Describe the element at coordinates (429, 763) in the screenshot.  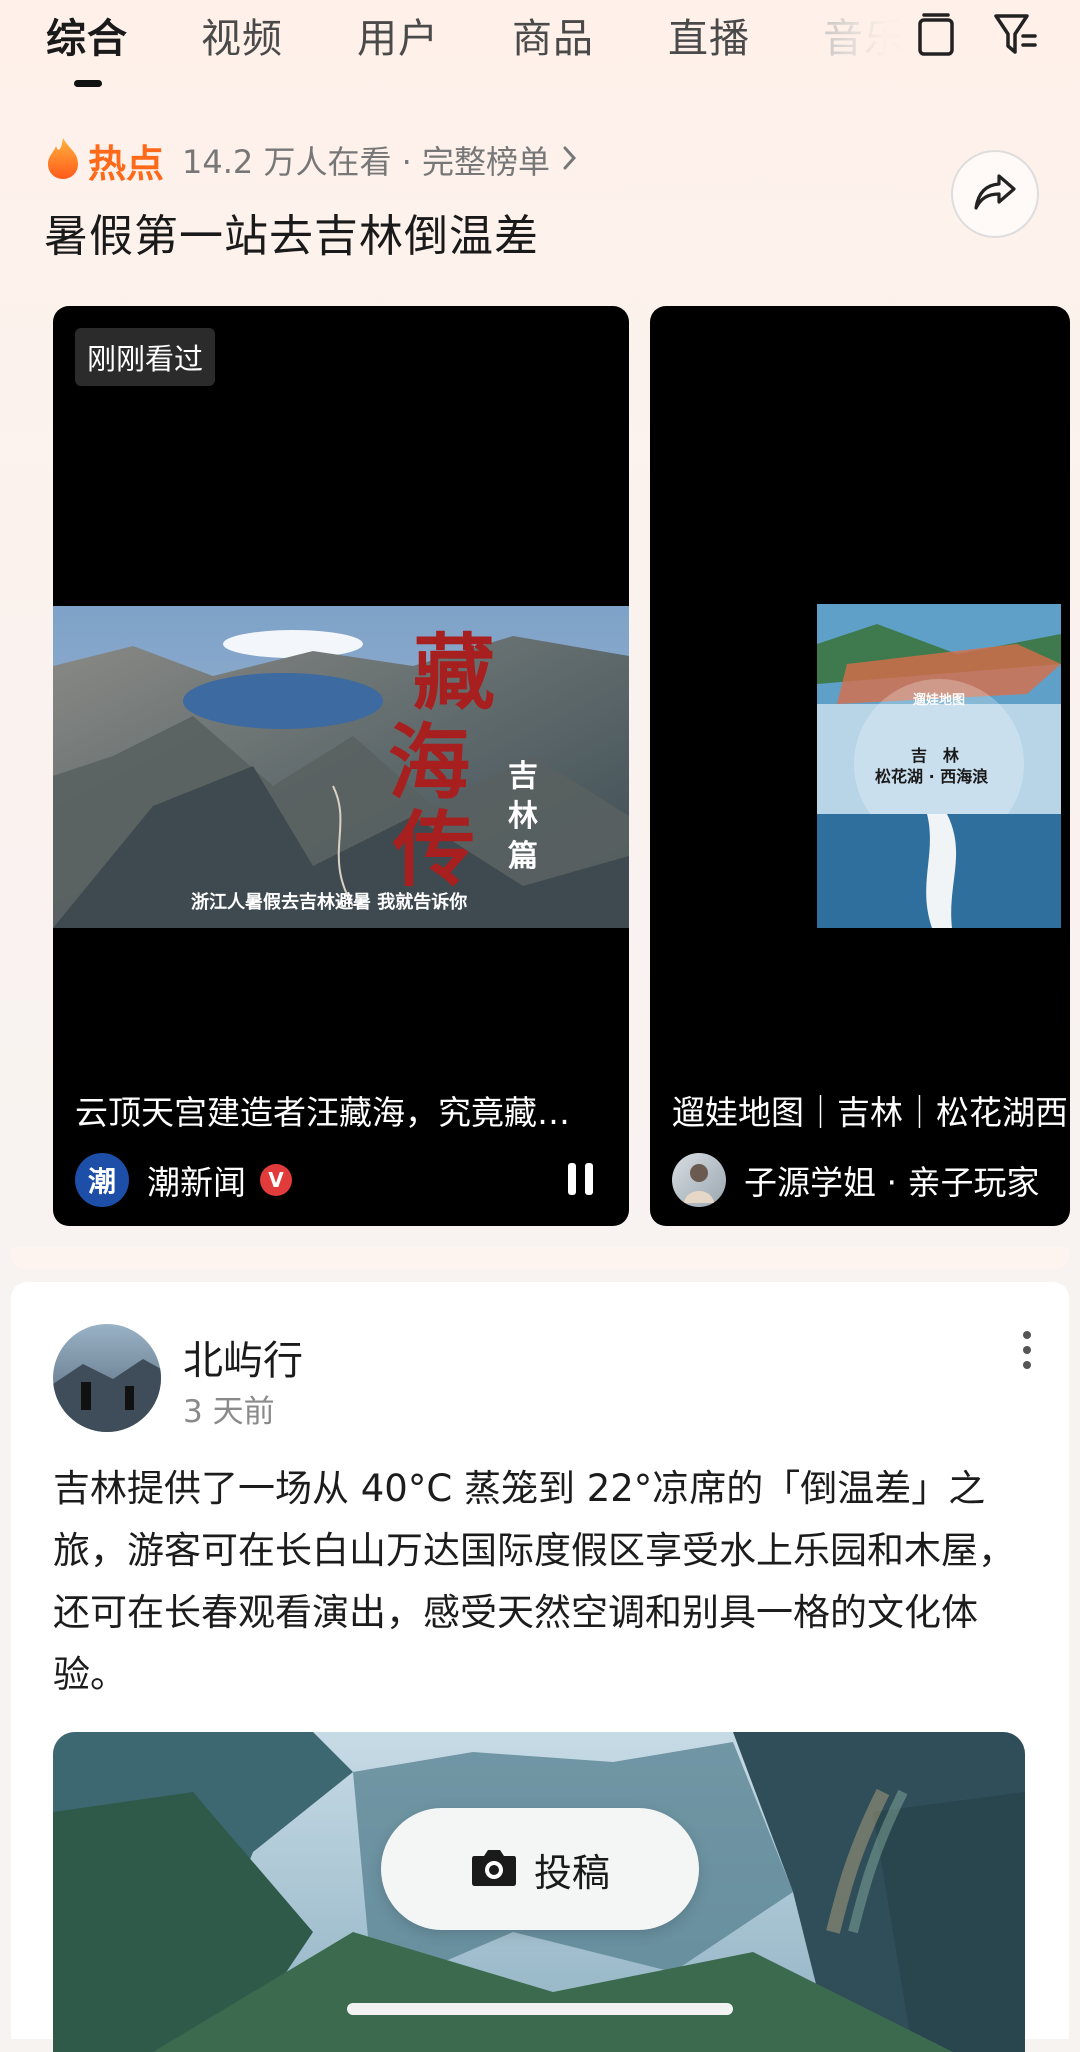
I see `svg-text: 海` at that location.